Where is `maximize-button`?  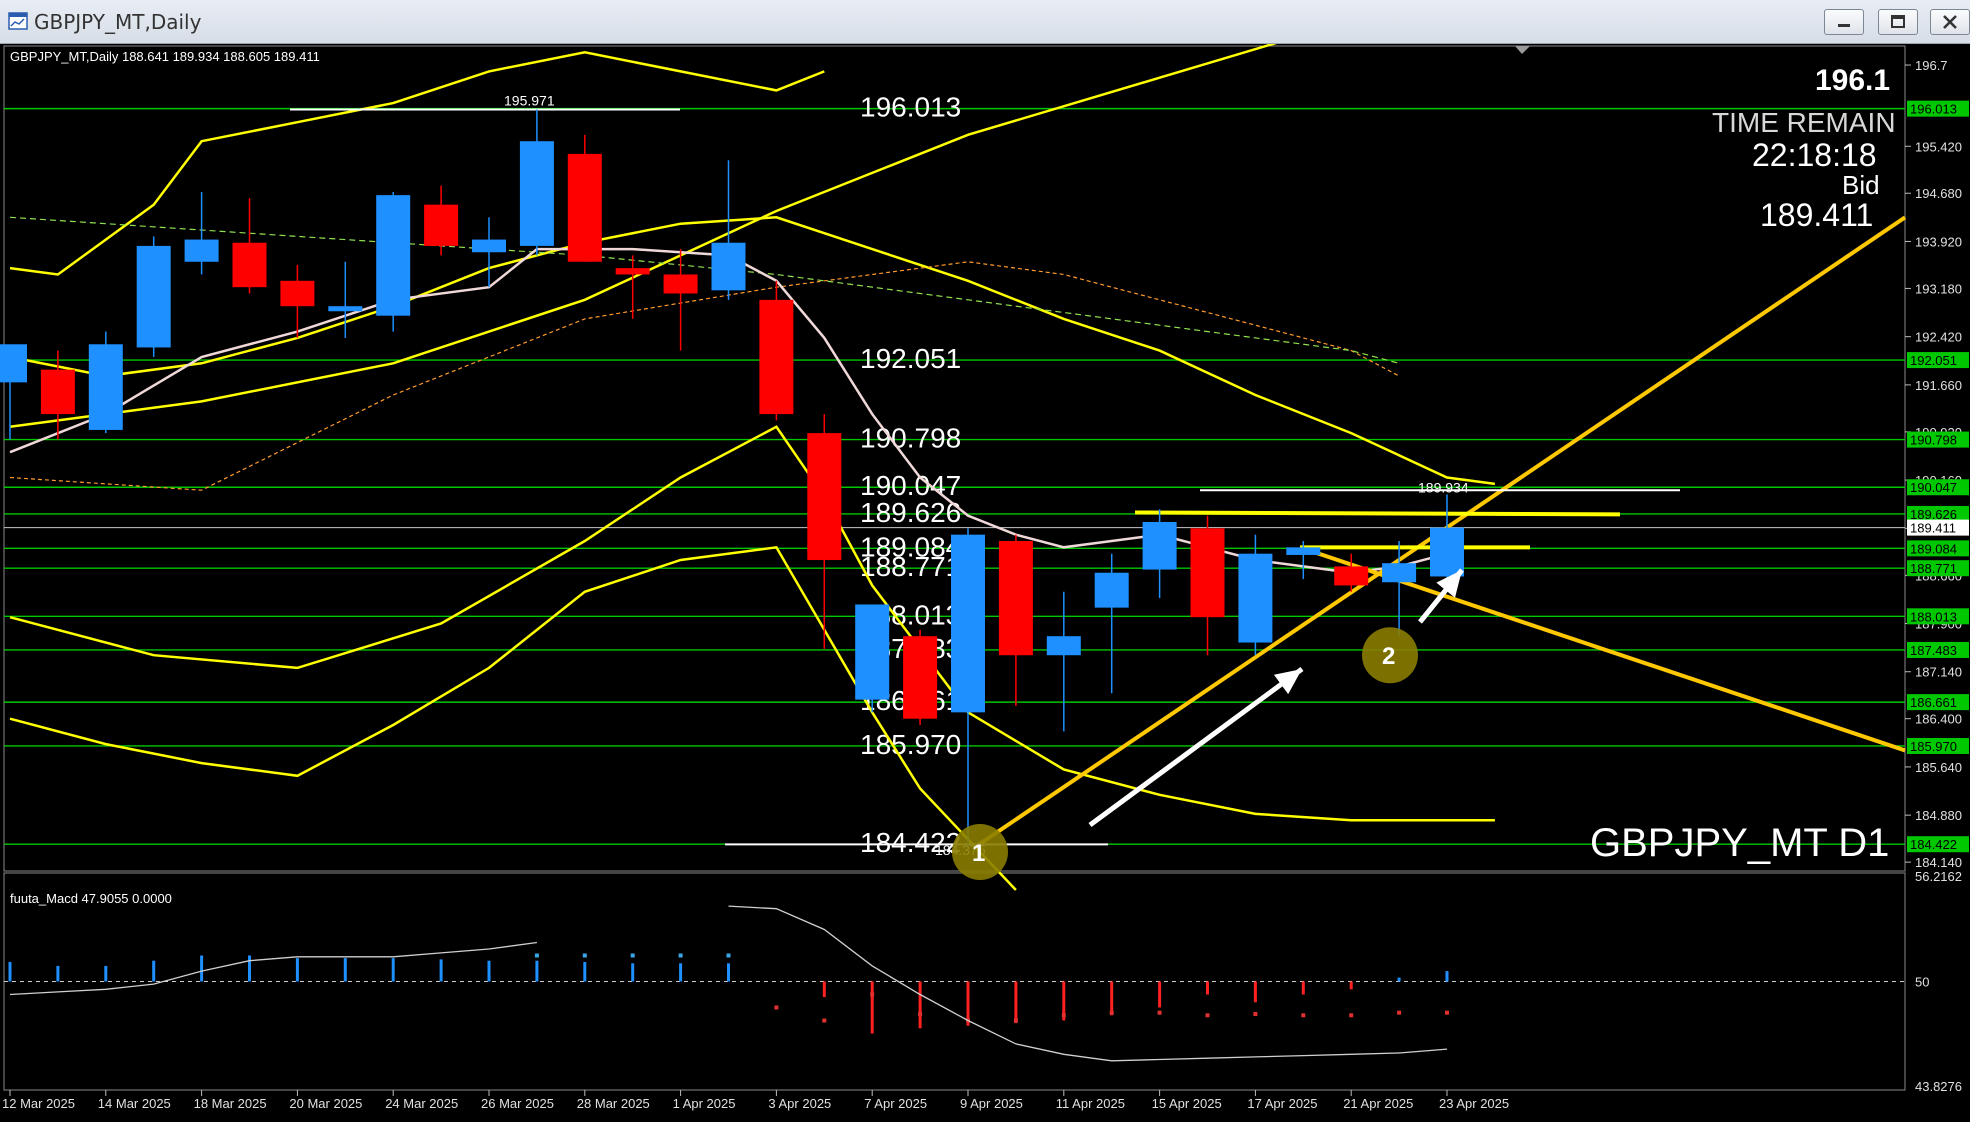
maximize-button is located at coordinates (1898, 22).